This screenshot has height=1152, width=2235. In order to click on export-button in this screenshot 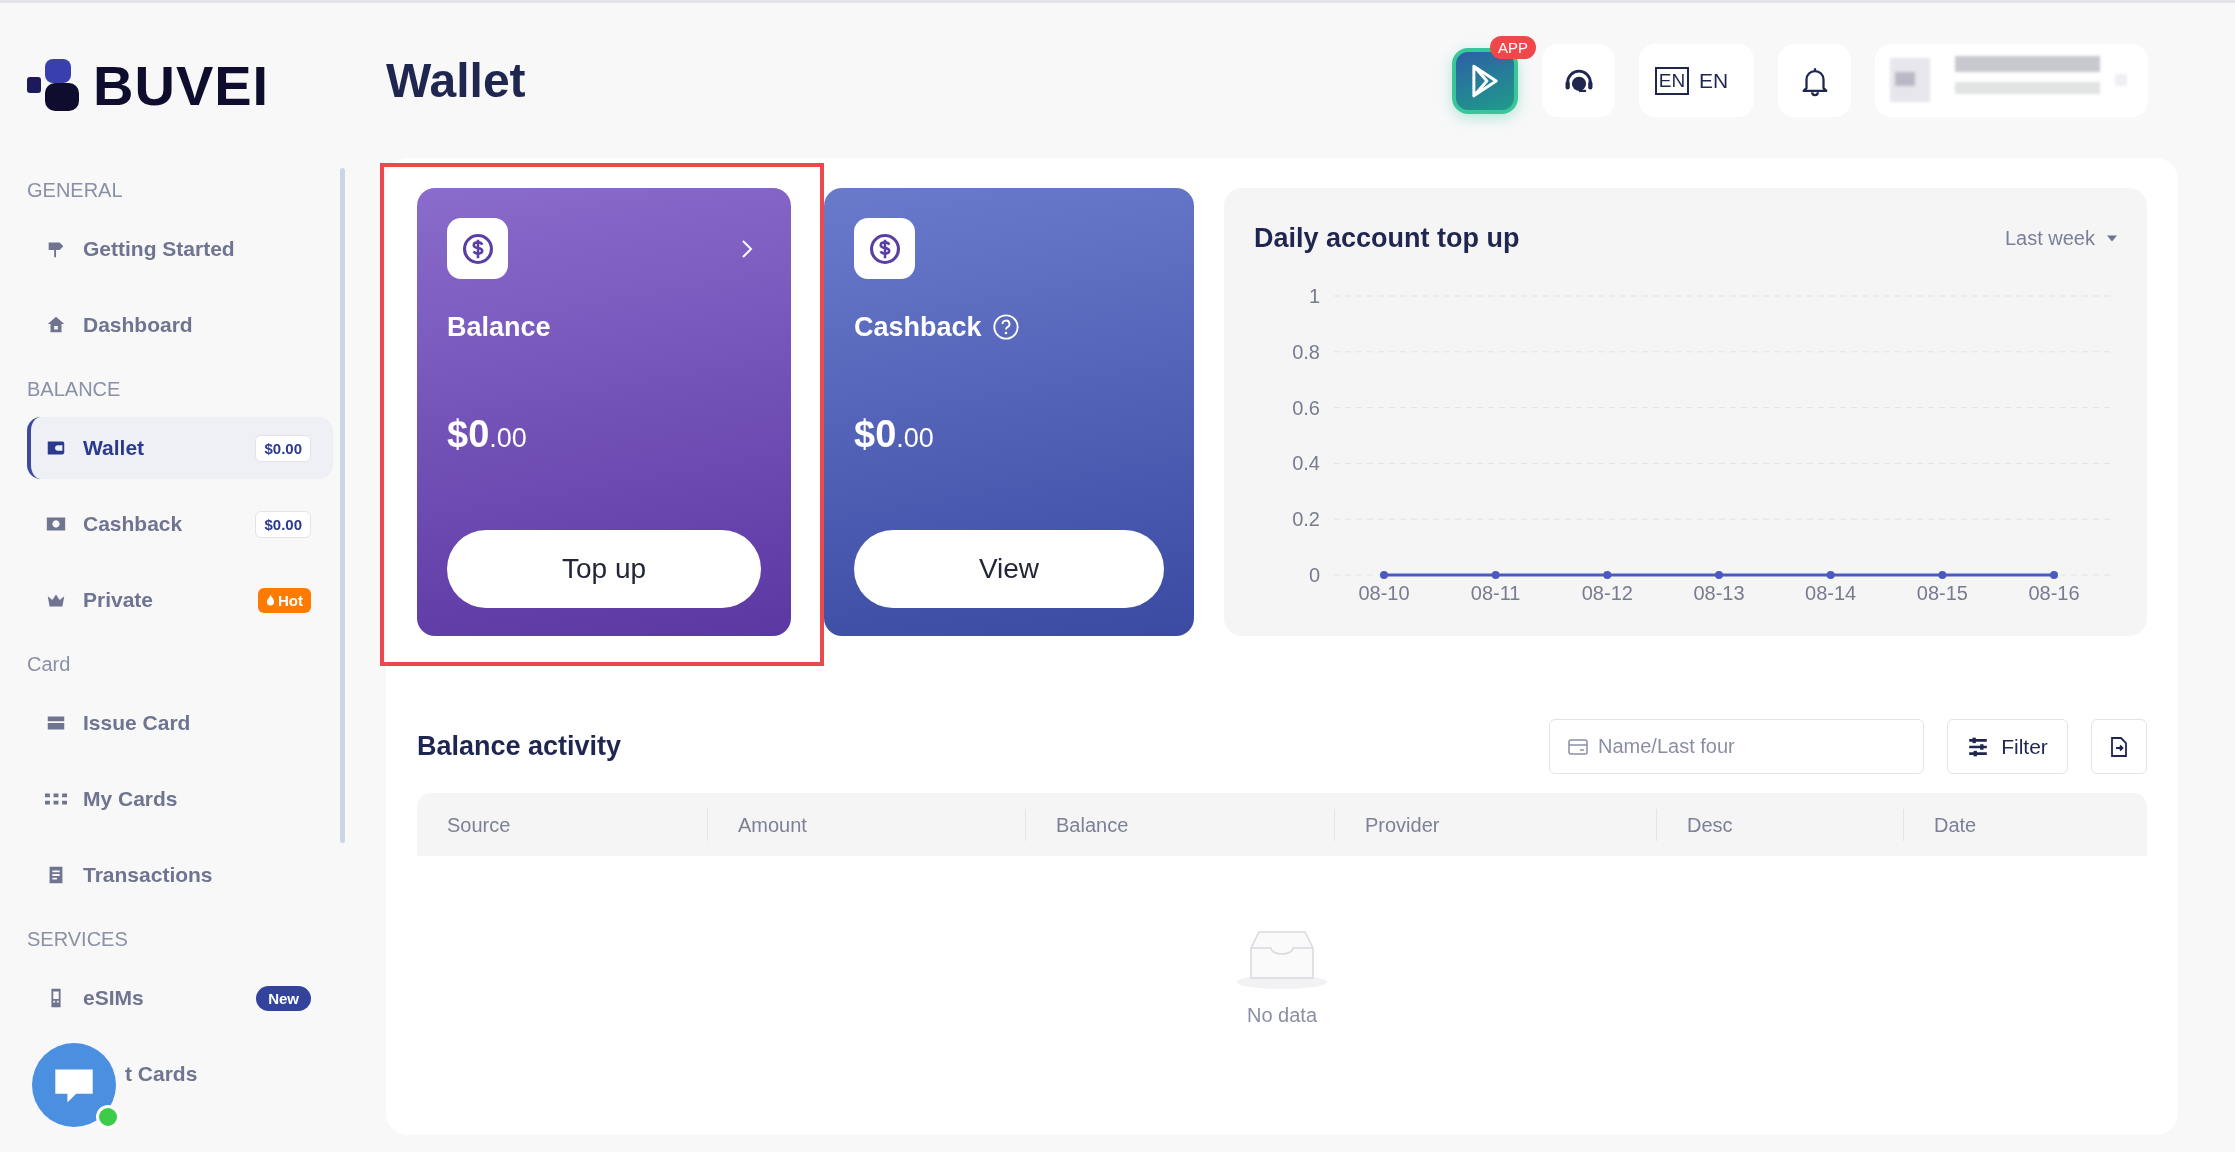, I will do `click(2119, 746)`.